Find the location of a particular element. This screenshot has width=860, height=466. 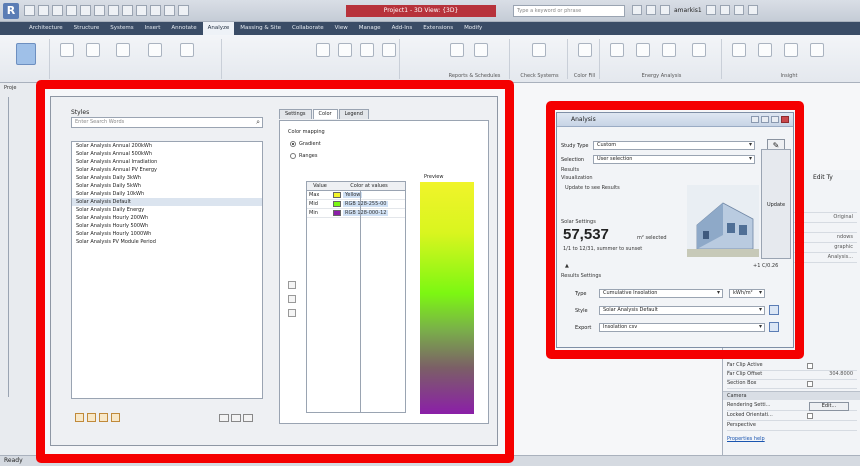

switch-windows-icon is located at coordinates (183, 10).